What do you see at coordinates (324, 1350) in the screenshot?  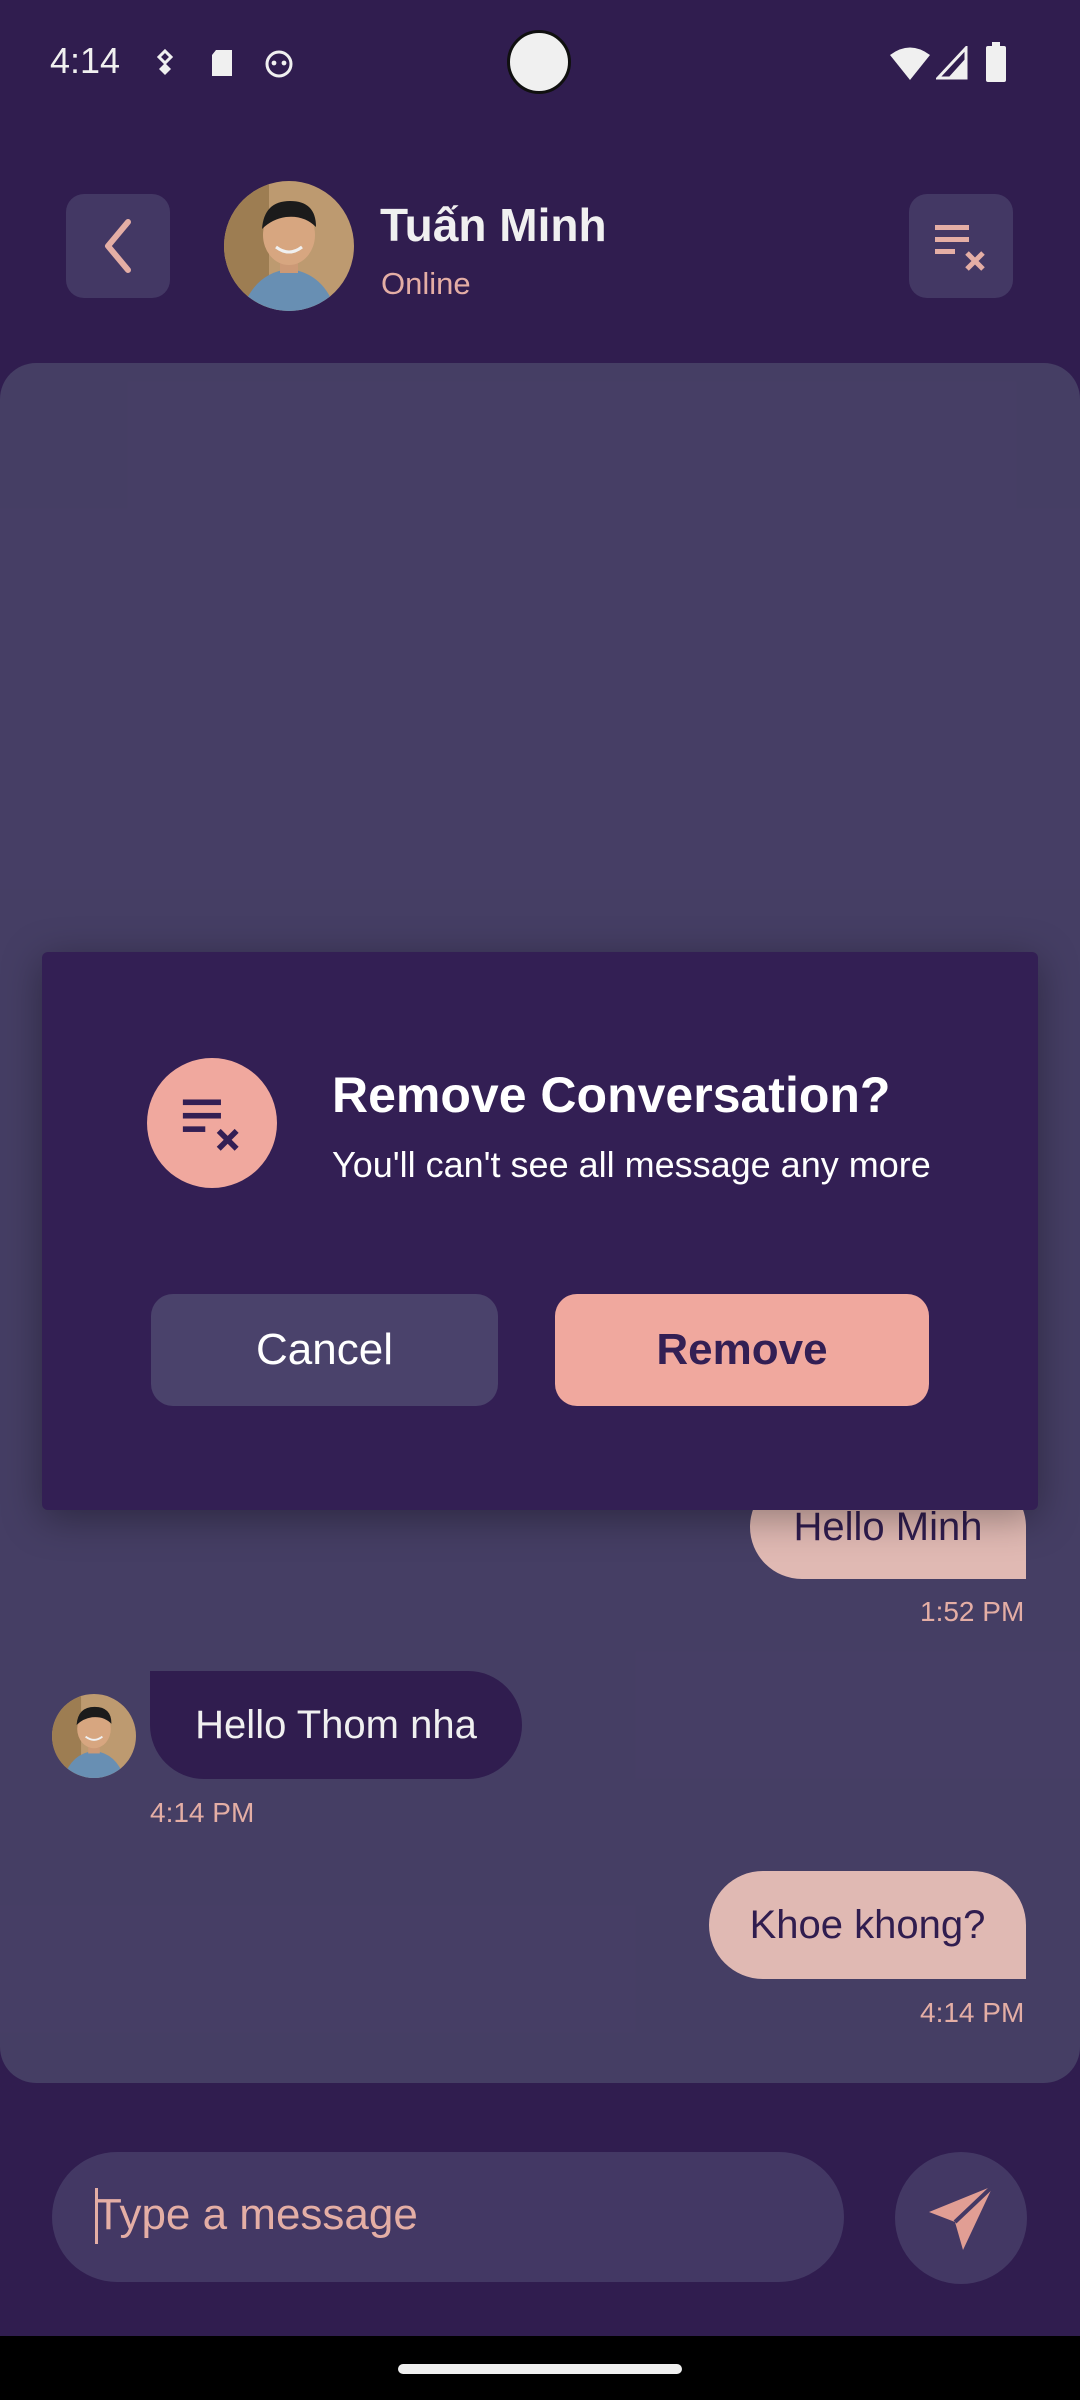 I see `cancel-button: Cancel` at bounding box center [324, 1350].